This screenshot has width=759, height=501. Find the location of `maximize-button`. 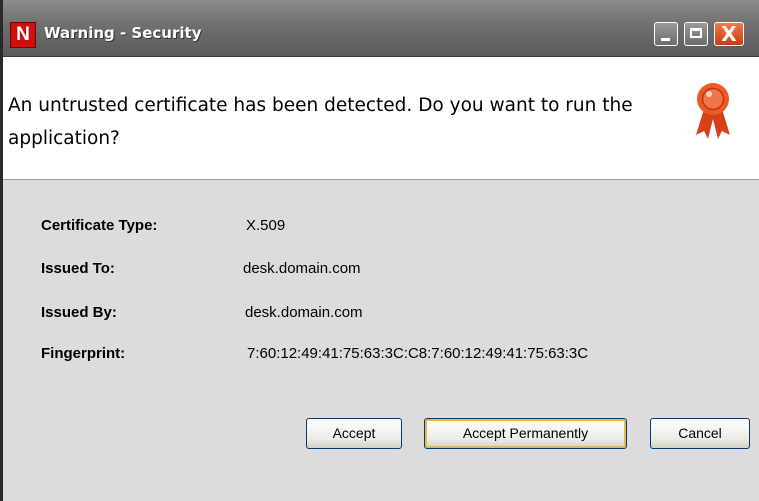

maximize-button is located at coordinates (696, 34).